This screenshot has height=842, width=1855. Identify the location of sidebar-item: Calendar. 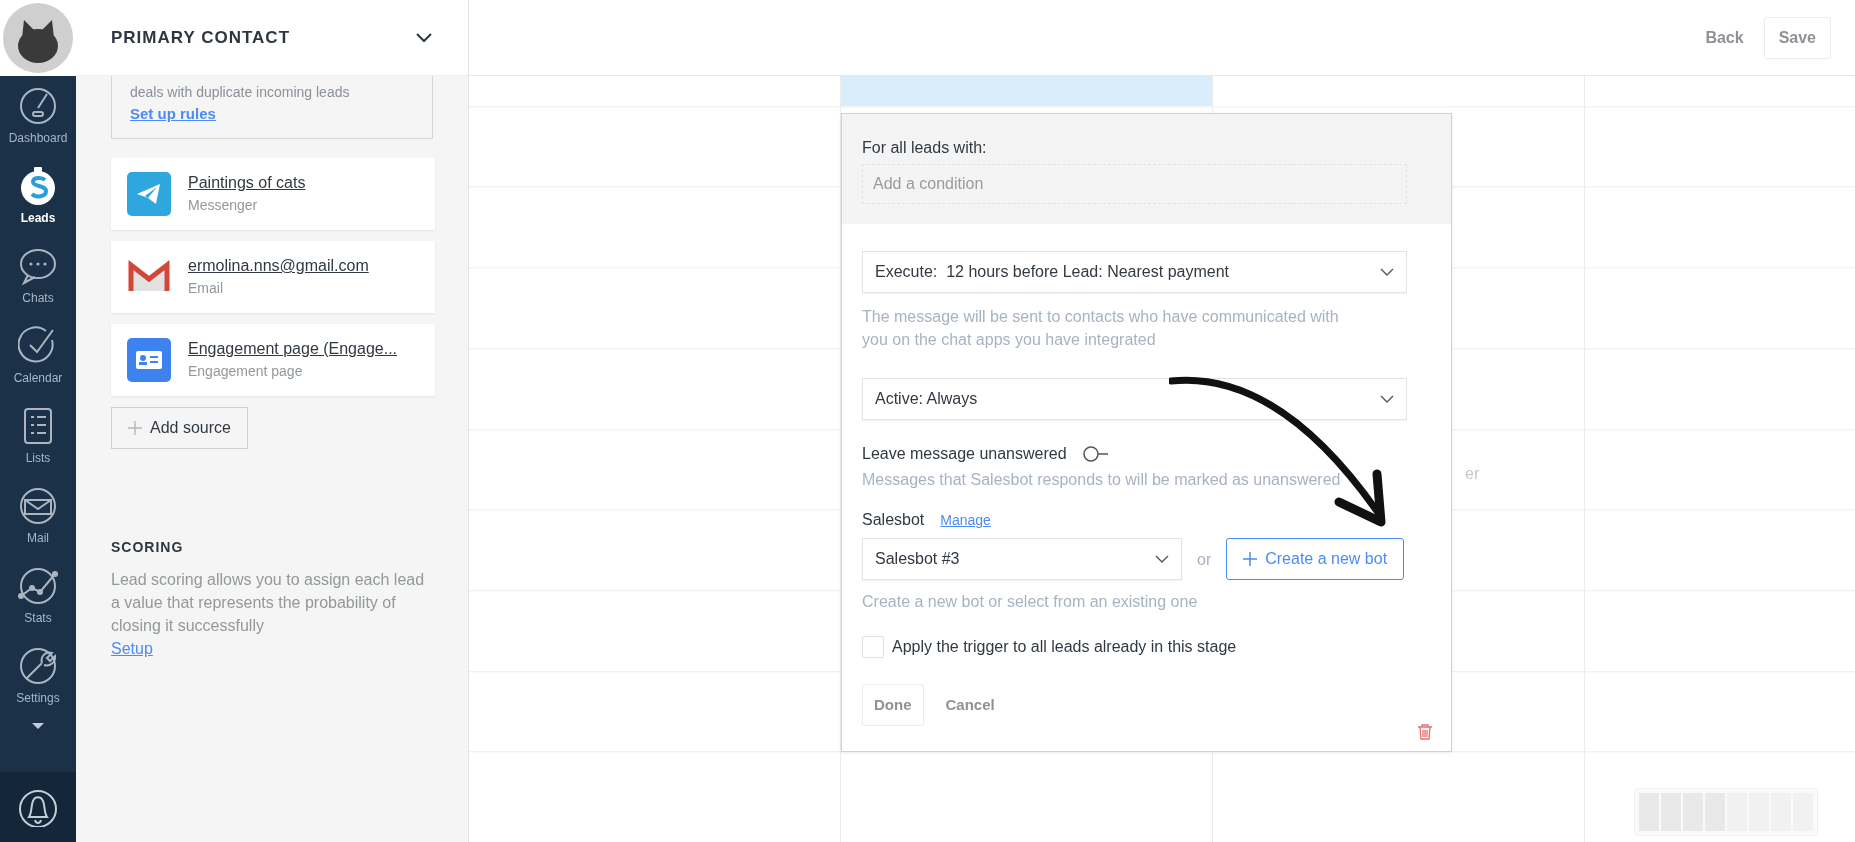
(38, 356).